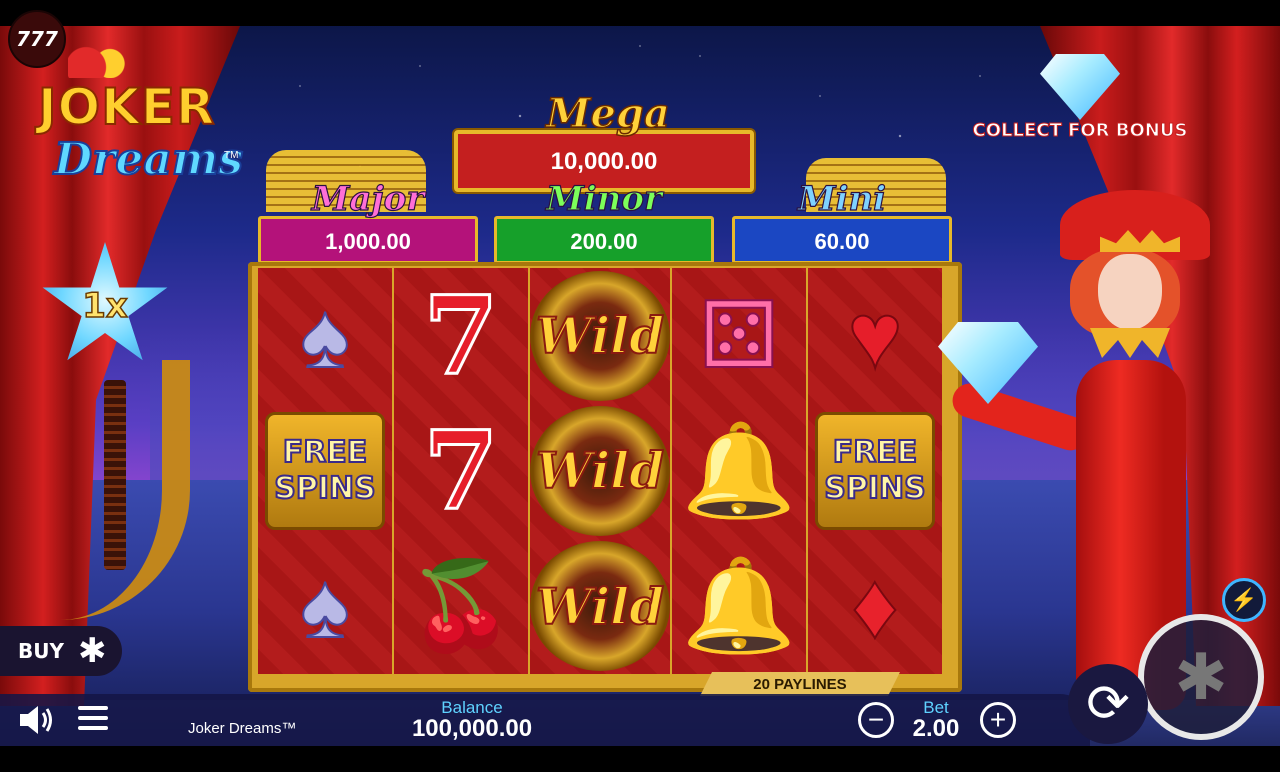 This screenshot has height=772, width=1280. Describe the element at coordinates (1130, 292) in the screenshot. I see `jester-face` at that location.